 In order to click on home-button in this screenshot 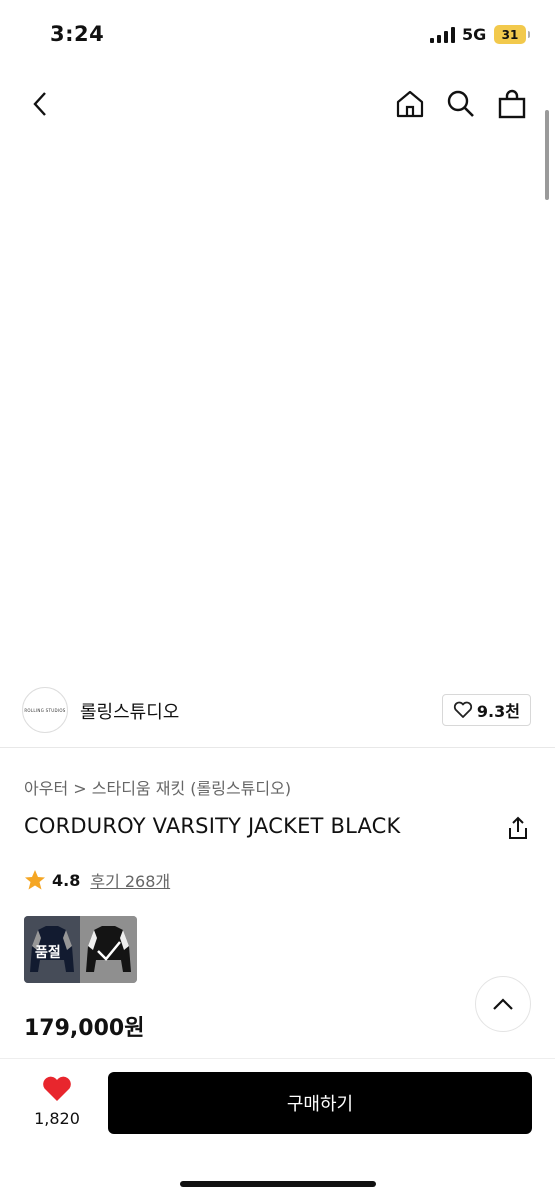, I will do `click(410, 104)`.